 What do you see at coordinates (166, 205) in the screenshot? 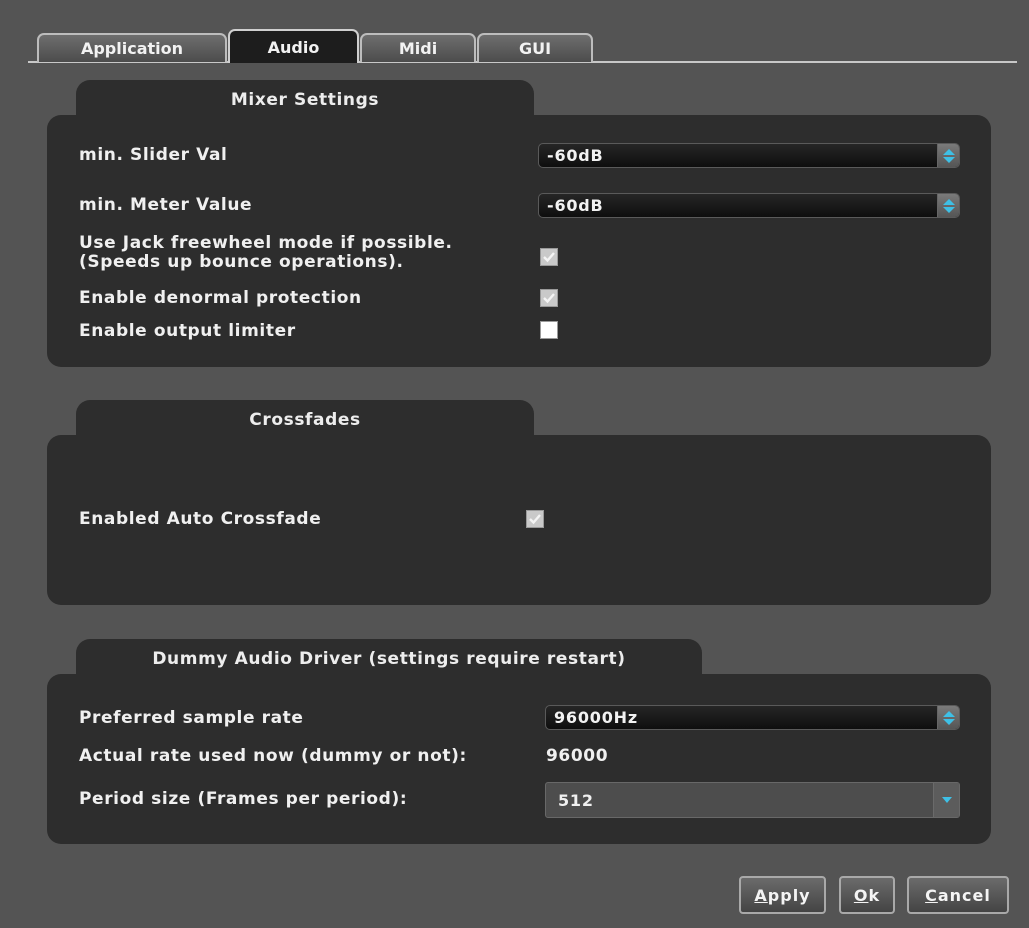
I see `min-meter-label: min. Meter Value` at bounding box center [166, 205].